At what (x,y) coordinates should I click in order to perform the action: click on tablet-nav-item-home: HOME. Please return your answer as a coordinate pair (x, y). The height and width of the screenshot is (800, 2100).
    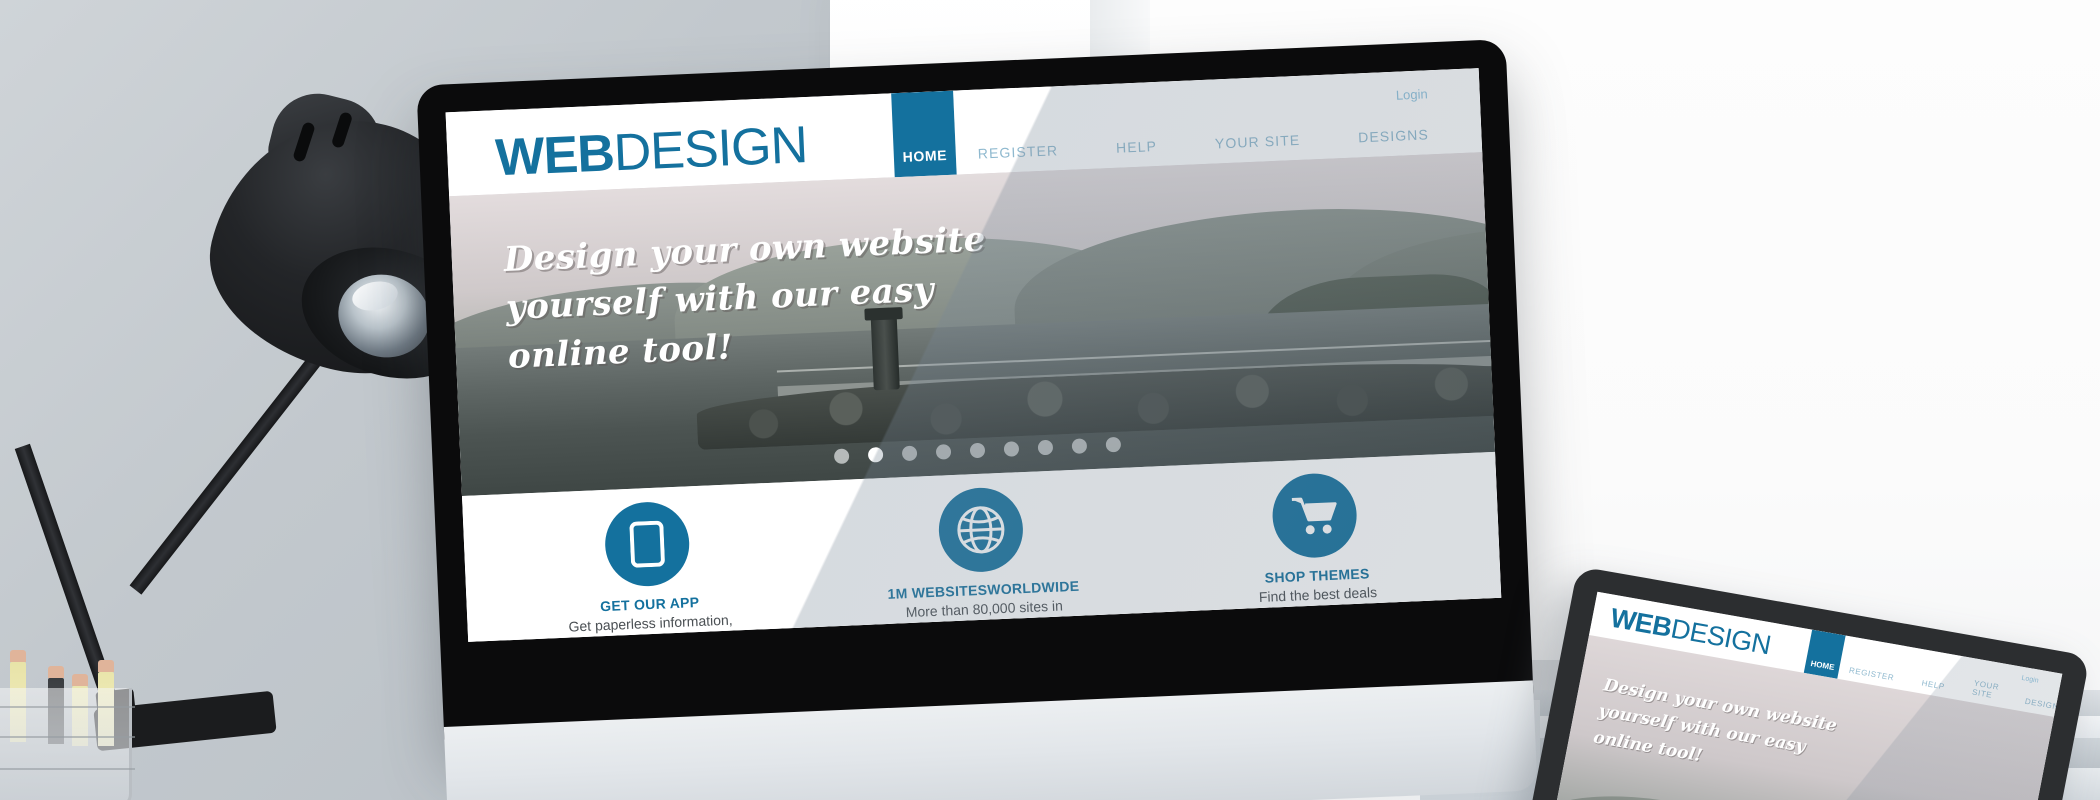
    Looking at the image, I should click on (1824, 654).